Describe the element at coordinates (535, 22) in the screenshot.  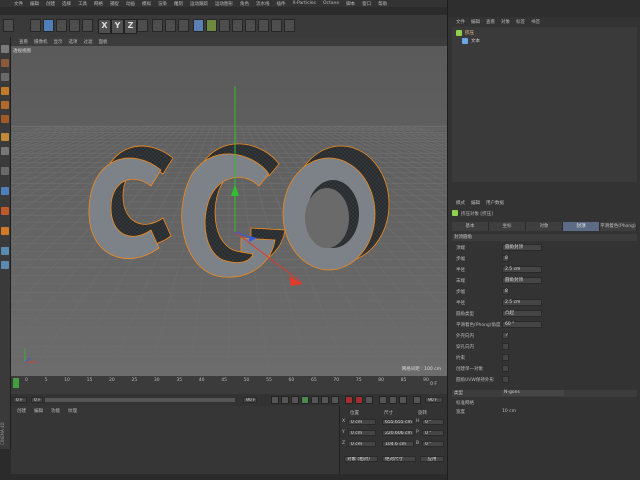
I see `object-menu-item-5: 书签` at that location.